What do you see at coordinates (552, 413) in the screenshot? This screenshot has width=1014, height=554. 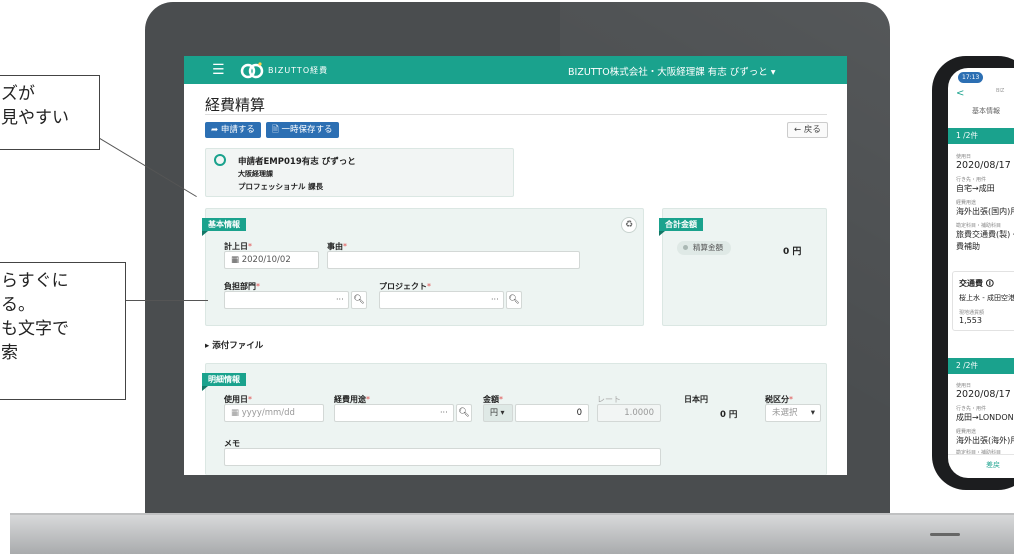 I see `amount-field: 0` at bounding box center [552, 413].